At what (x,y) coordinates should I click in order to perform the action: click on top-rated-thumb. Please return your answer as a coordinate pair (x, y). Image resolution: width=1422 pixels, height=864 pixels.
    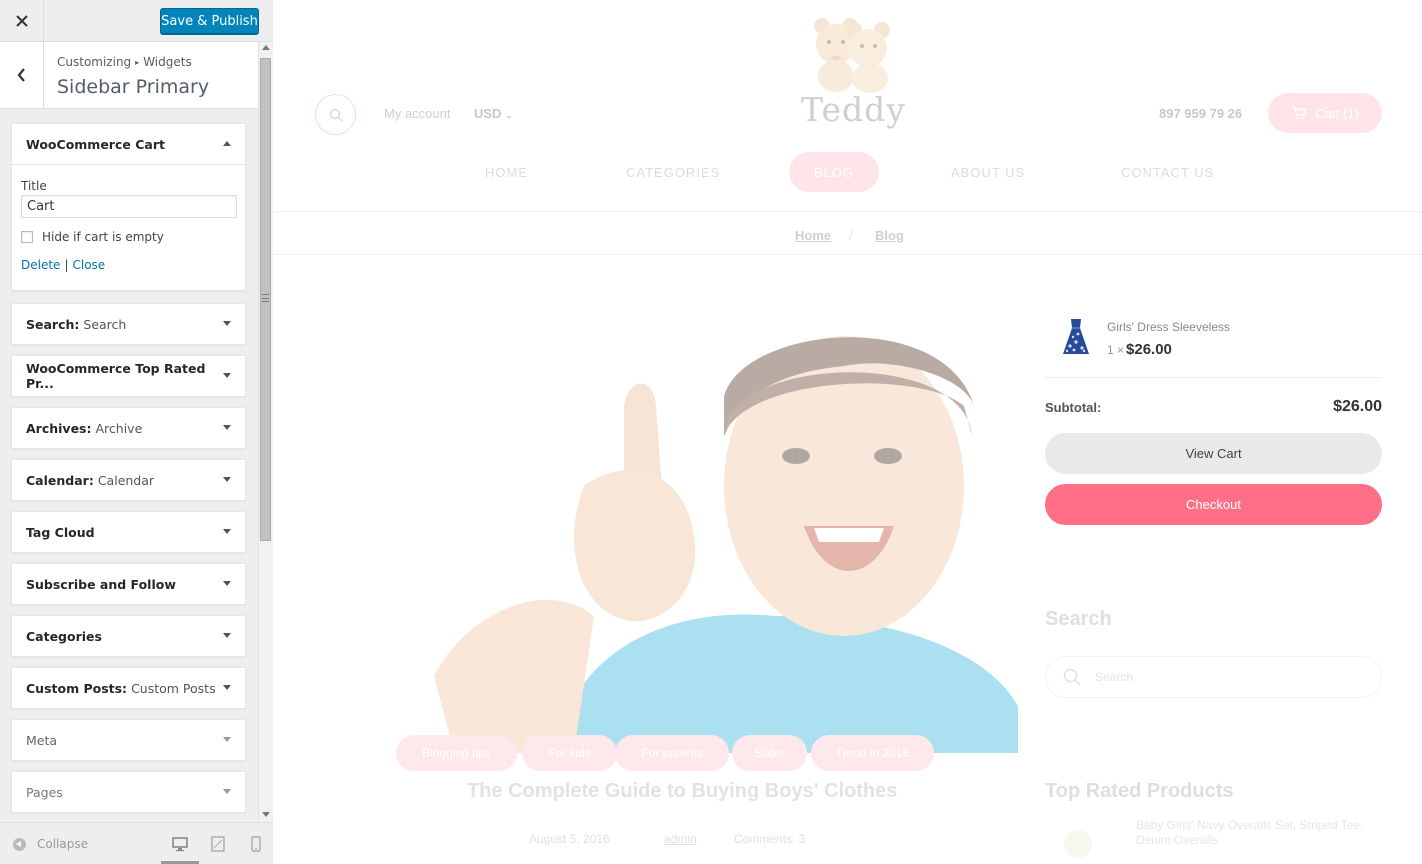
    Looking at the image, I should click on (1078, 844).